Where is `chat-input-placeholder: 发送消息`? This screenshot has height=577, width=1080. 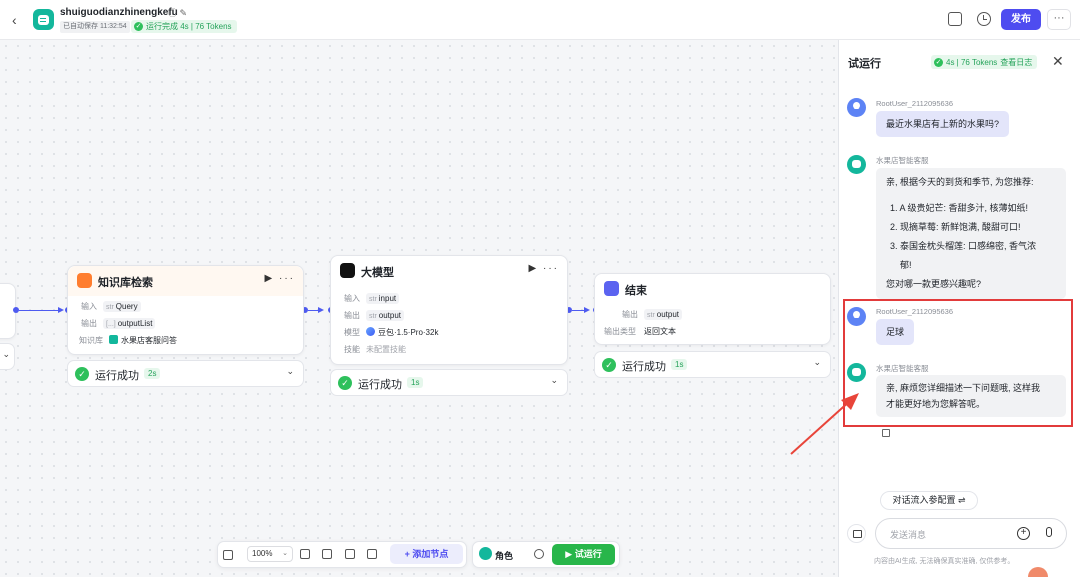 chat-input-placeholder: 发送消息 is located at coordinates (908, 535).